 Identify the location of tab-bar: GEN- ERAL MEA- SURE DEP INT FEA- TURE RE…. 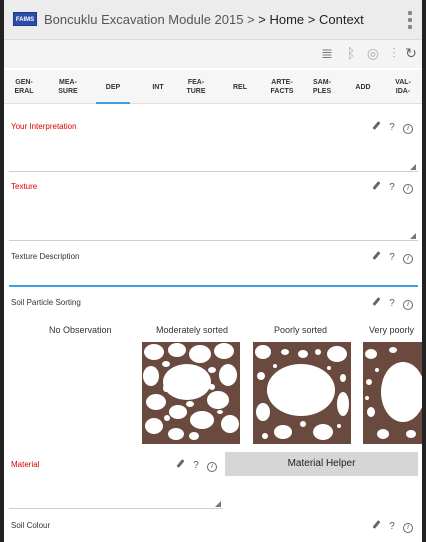
(213, 87).